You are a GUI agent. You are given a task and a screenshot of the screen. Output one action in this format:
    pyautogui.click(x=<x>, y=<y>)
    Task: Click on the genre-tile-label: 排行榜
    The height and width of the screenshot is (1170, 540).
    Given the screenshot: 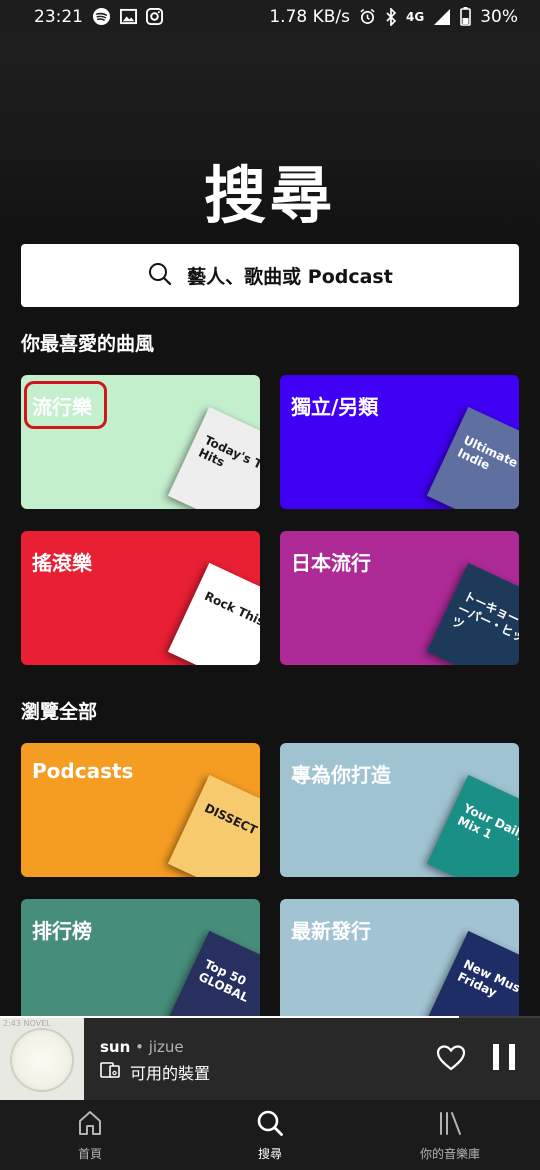 What is the action you would take?
    pyautogui.click(x=62, y=931)
    